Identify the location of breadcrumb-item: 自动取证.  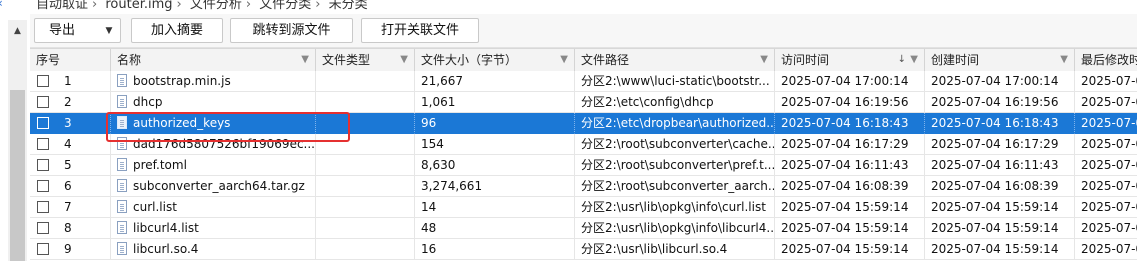
(62, 6).